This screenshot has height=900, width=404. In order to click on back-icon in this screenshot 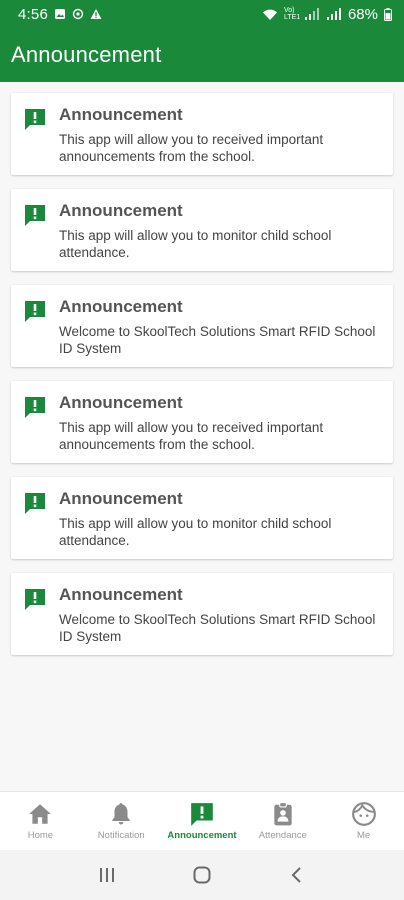, I will do `click(296, 875)`.